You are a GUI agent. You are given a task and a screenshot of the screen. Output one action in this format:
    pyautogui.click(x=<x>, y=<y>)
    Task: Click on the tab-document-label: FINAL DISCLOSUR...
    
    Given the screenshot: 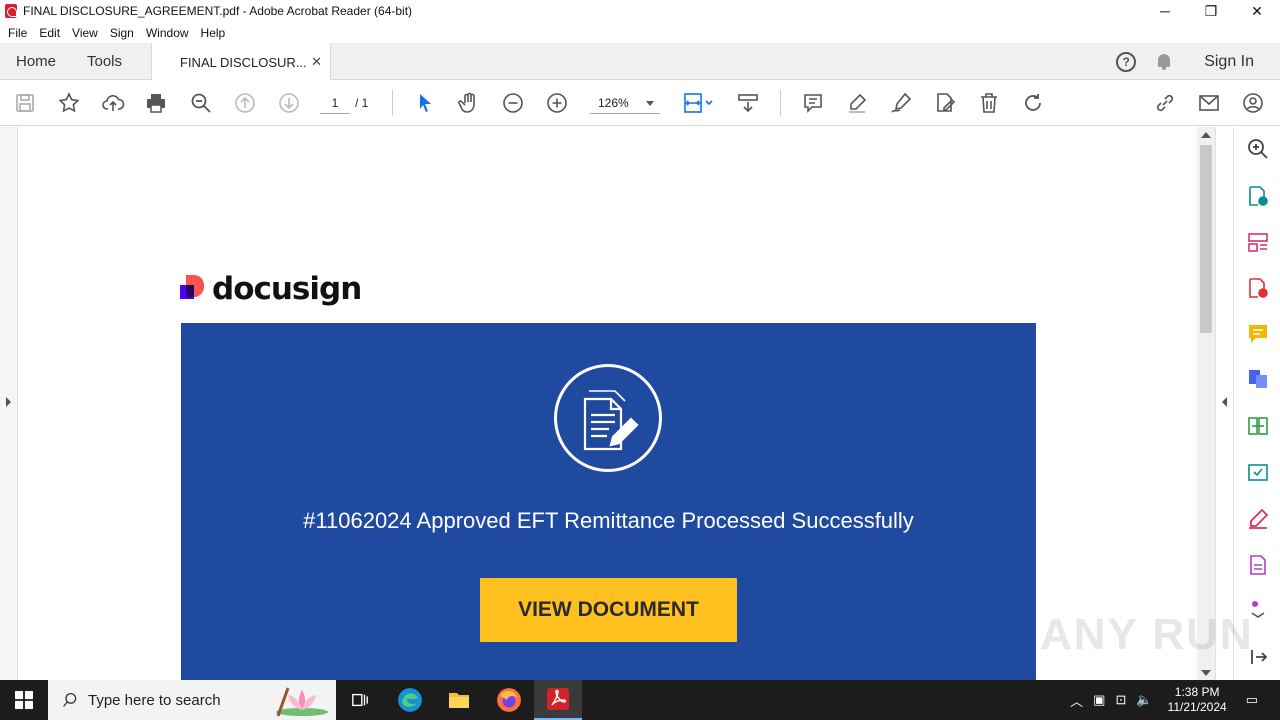 What is the action you would take?
    pyautogui.click(x=243, y=62)
    